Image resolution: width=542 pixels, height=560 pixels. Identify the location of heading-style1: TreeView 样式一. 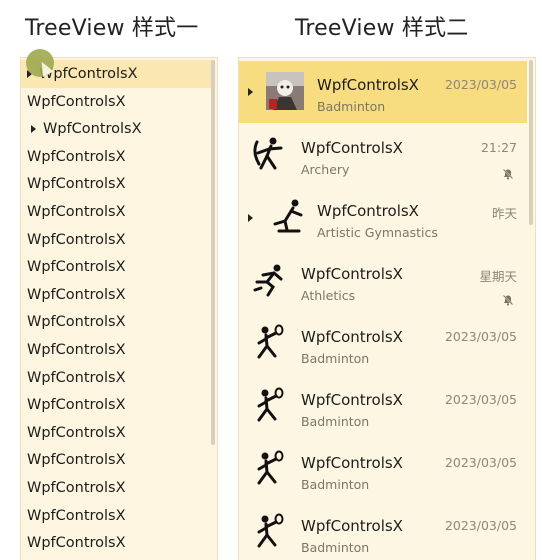
(112, 28).